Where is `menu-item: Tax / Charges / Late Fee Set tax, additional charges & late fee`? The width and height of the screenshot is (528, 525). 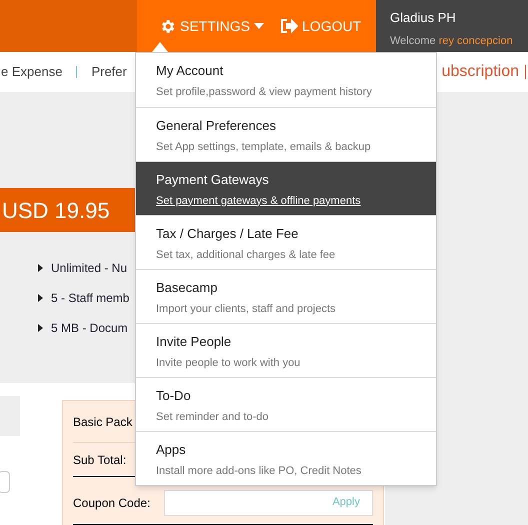 menu-item: Tax / Charges / Late Fee Set tax, additional charges & late fee is located at coordinates (286, 242).